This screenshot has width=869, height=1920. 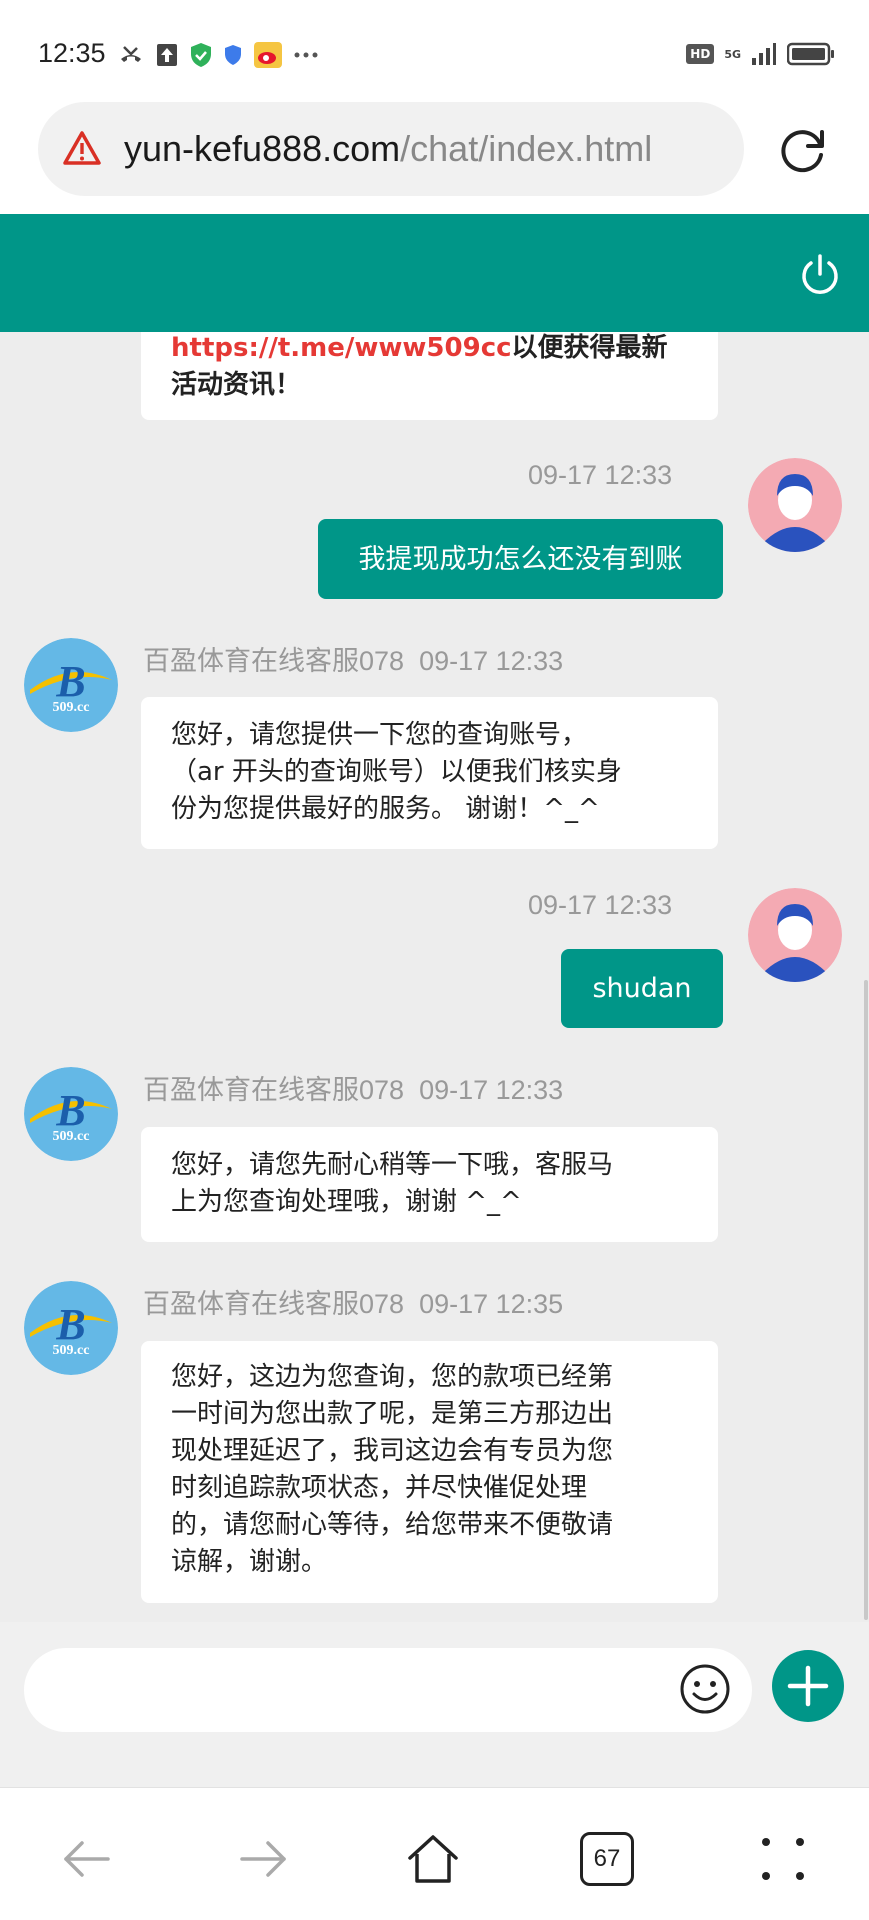 I want to click on status-bar: 12:35 HD 5G, so click(x=434, y=50).